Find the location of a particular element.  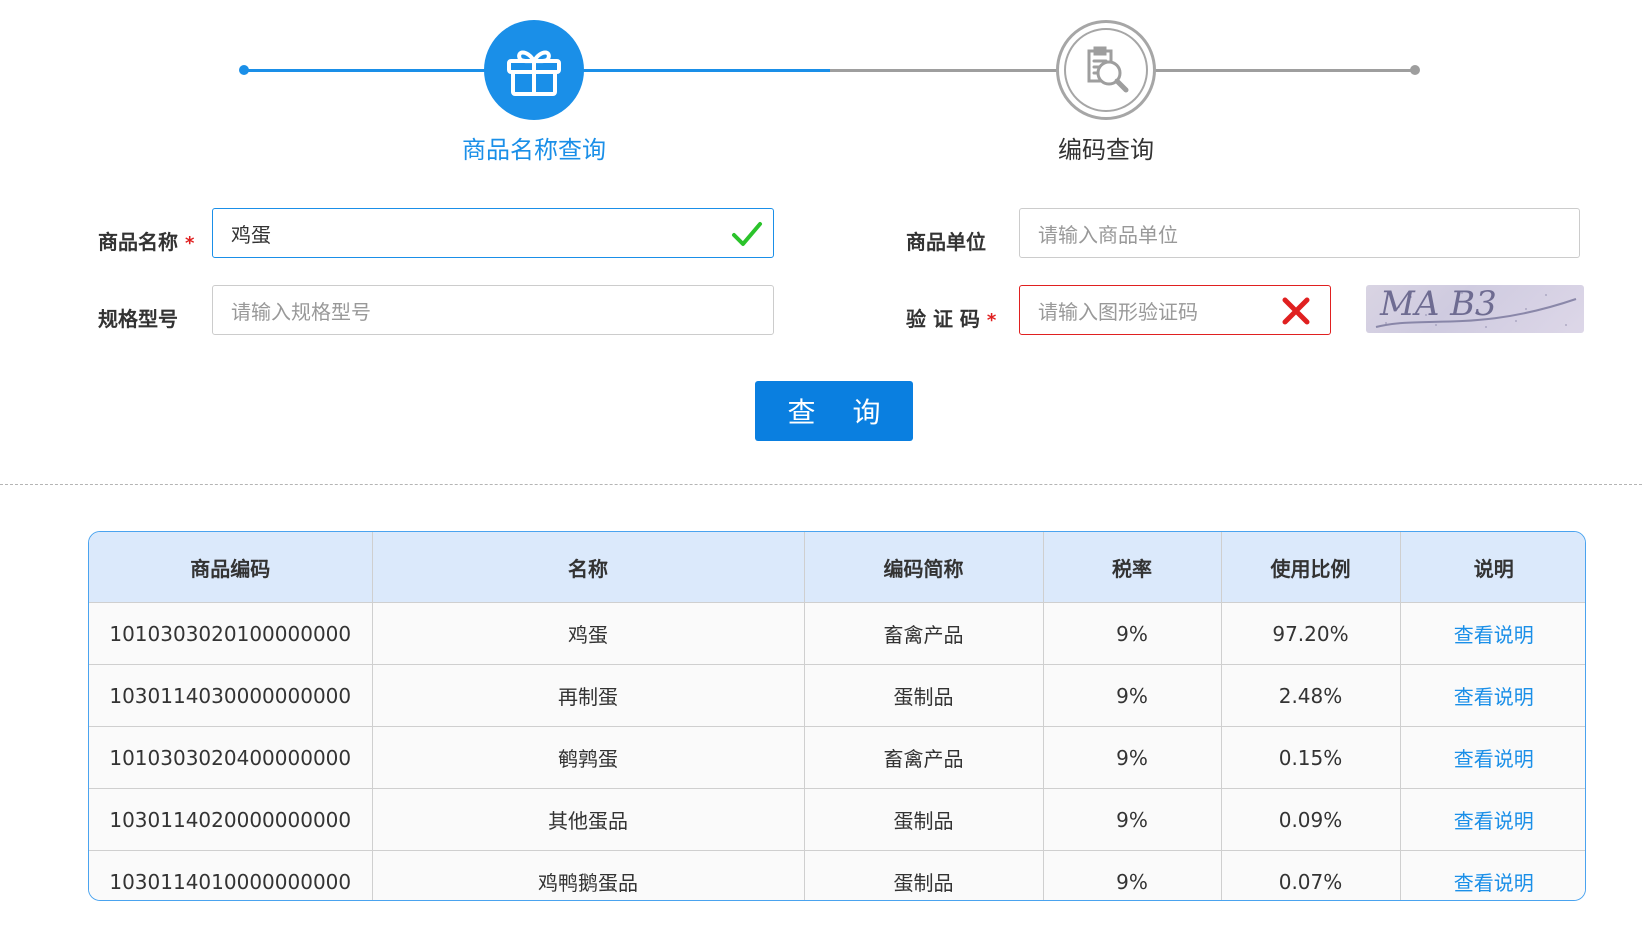

product-unit-label: 商品单位 is located at coordinates (946, 242).